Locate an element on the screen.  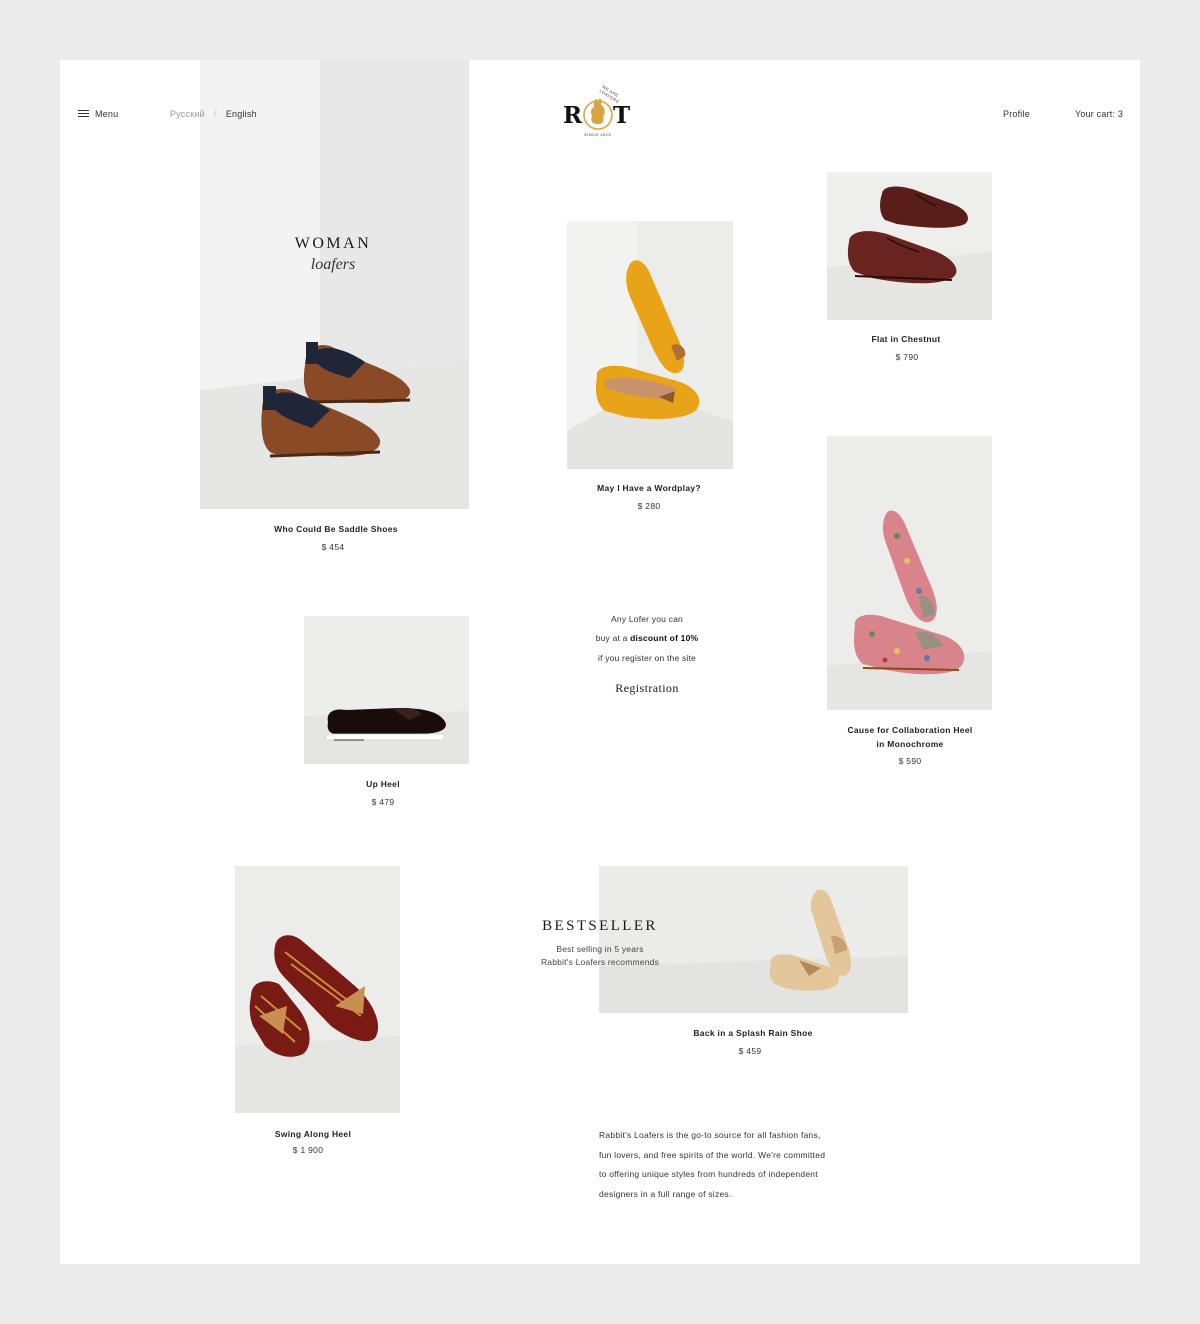
bestseller-line-1: Best selling in 5 years is located at coordinates (600, 949).